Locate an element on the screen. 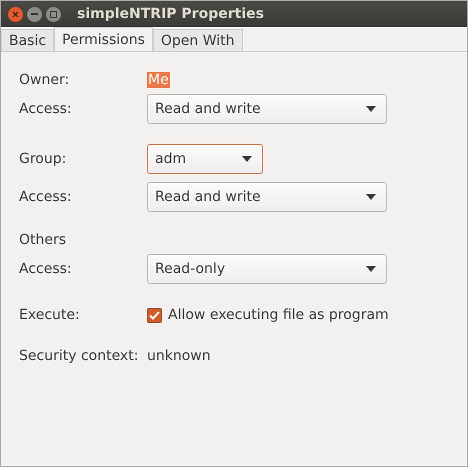 This screenshot has width=468, height=467. minimize-button is located at coordinates (34, 14).